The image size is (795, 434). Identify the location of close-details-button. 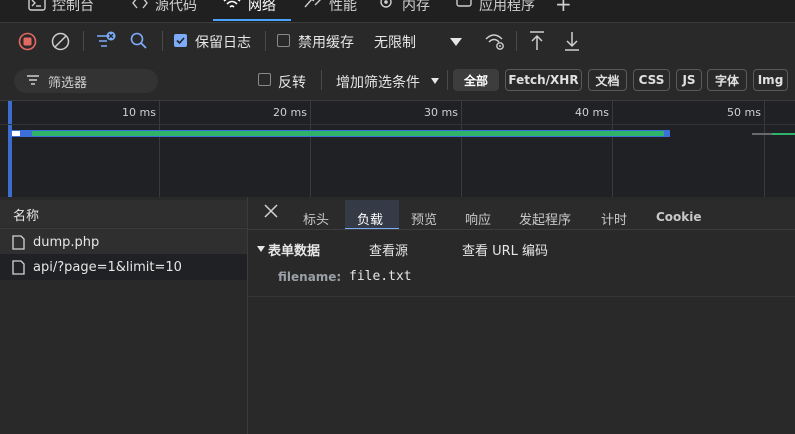
(271, 211).